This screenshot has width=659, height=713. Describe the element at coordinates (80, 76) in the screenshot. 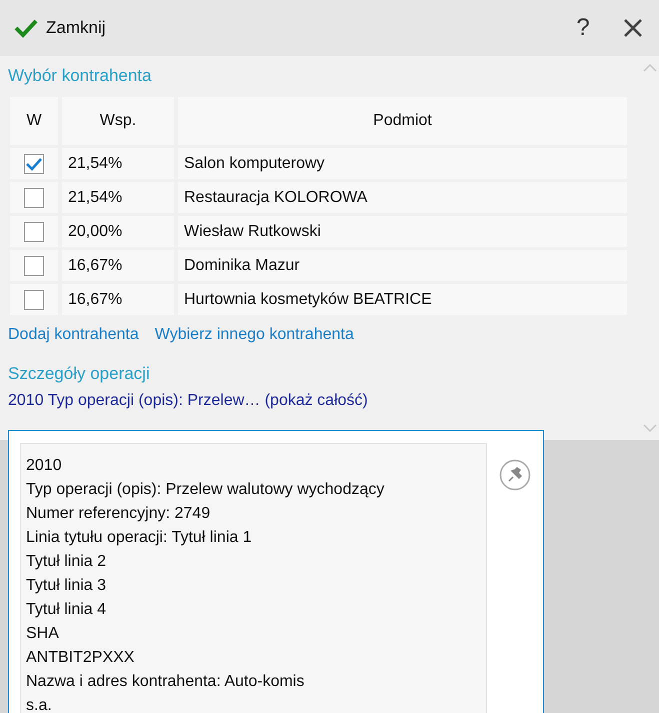

I see `section-title: Wybór kontrahenta` at that location.